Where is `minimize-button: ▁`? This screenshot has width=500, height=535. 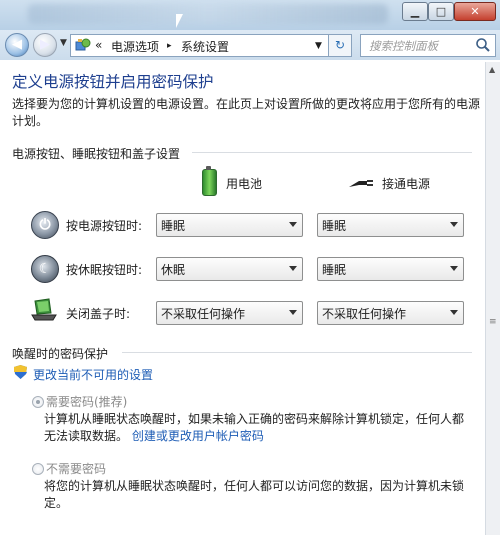 minimize-button: ▁ is located at coordinates (415, 11).